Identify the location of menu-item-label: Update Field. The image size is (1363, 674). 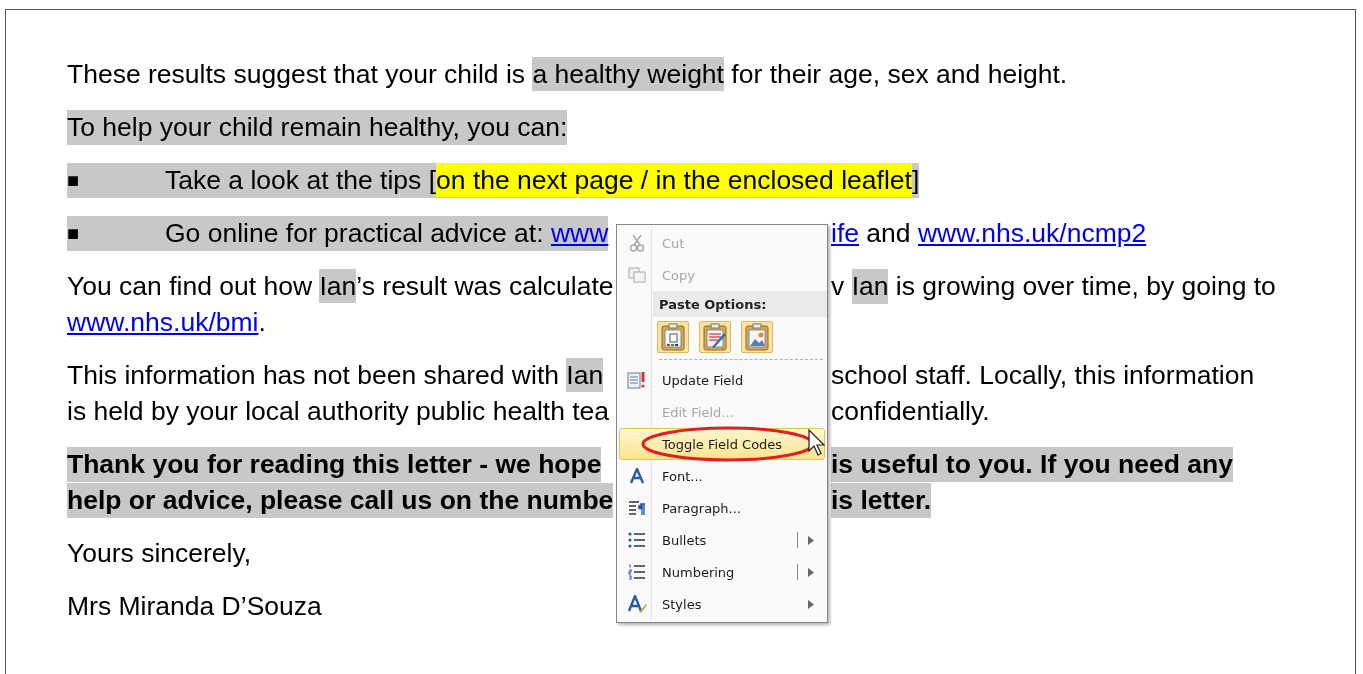
(703, 380).